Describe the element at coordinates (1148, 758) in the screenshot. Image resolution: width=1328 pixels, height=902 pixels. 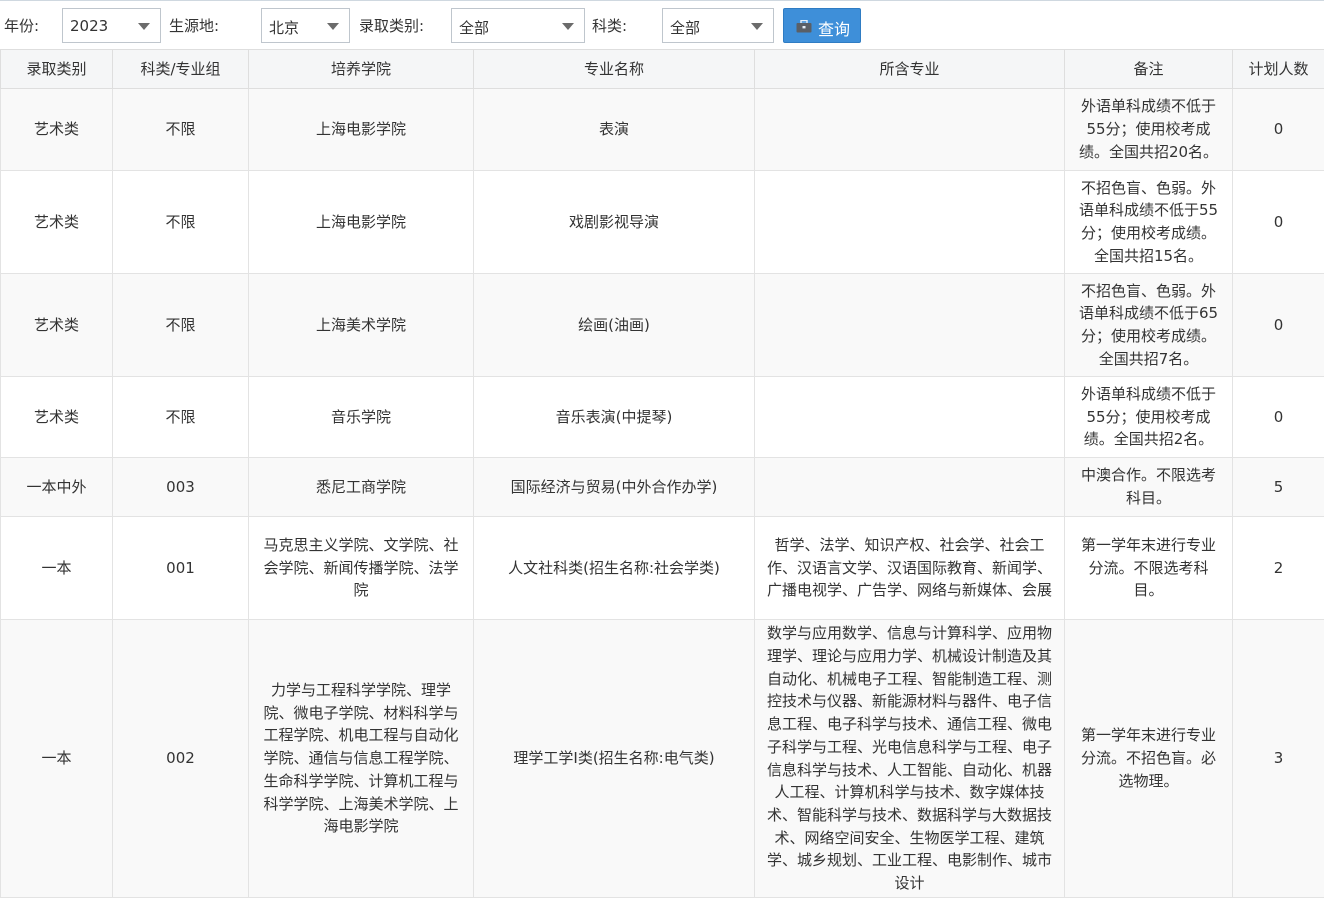
I see `cell-remarks: 第一学年末进行专业分流。不招色盲。必选物理。` at that location.